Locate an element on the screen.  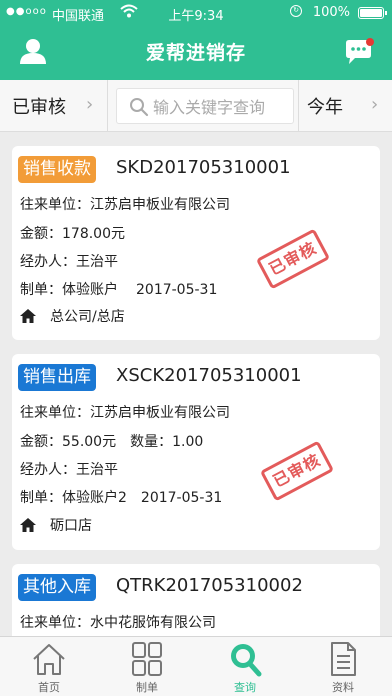
message-icon is located at coordinates (359, 52).